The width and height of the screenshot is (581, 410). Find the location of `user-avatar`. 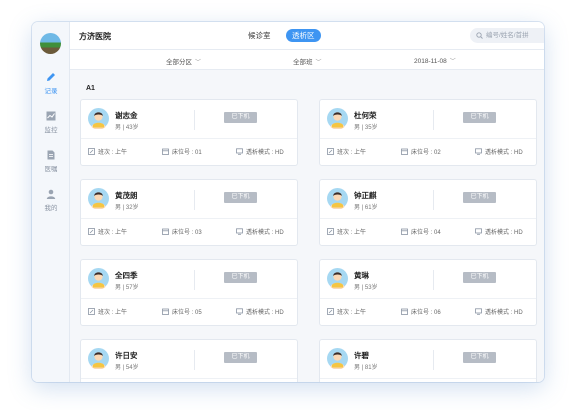

user-avatar is located at coordinates (50, 43).